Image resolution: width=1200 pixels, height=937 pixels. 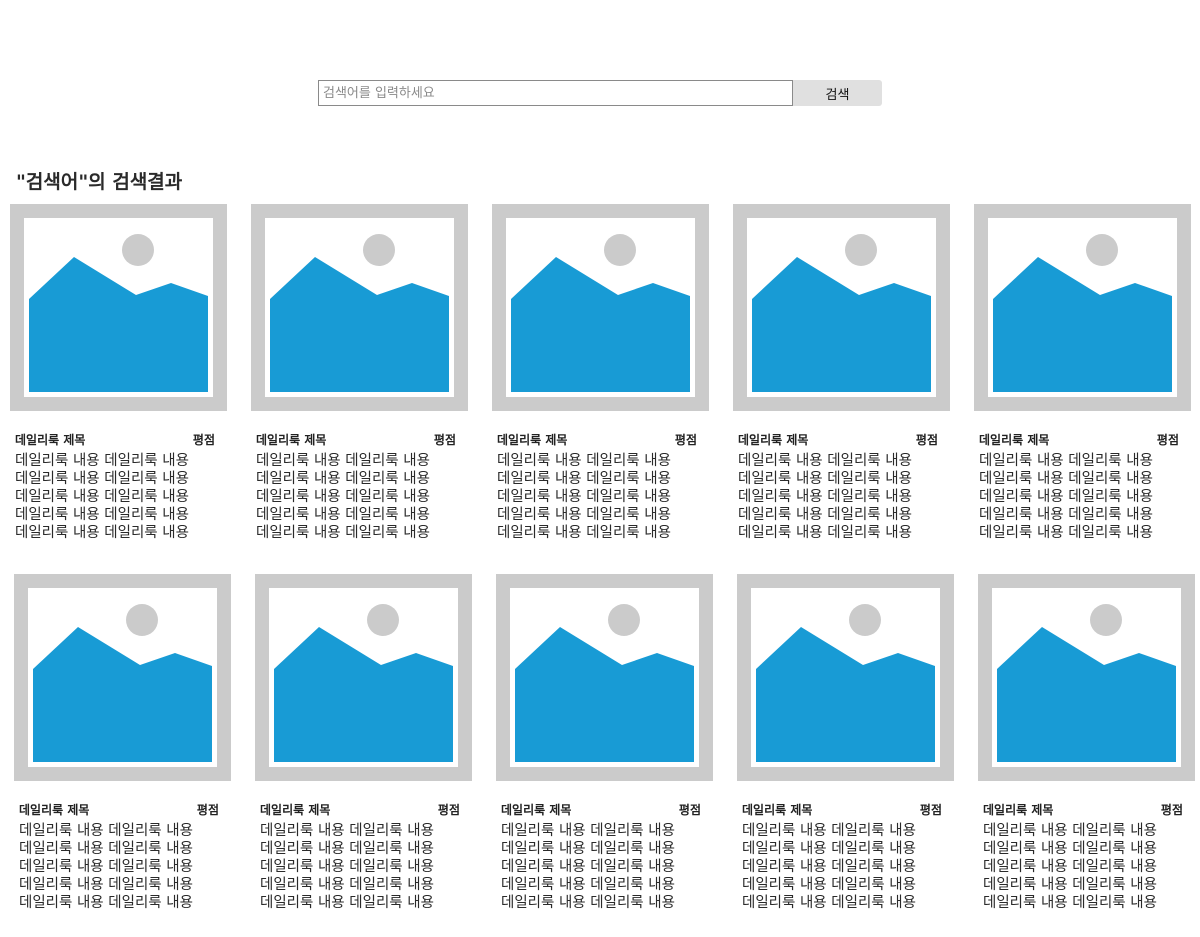 I want to click on search-input, so click(x=555, y=93).